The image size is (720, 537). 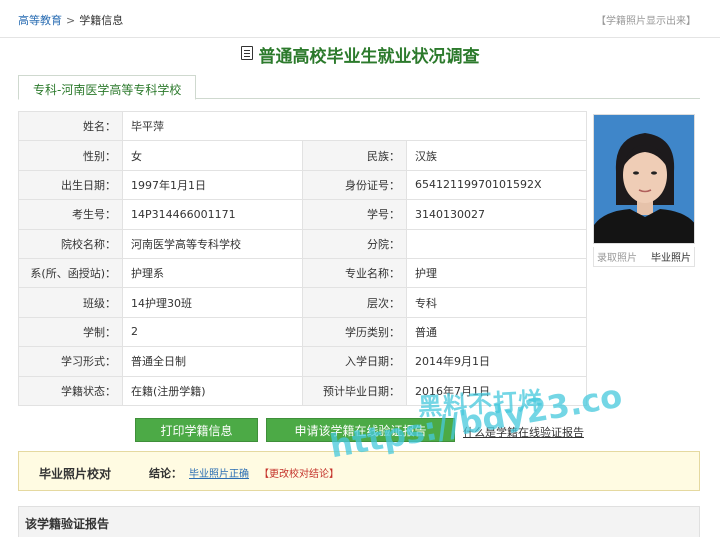 I want to click on degree-type-label: 学历类别：, so click(x=354, y=332).